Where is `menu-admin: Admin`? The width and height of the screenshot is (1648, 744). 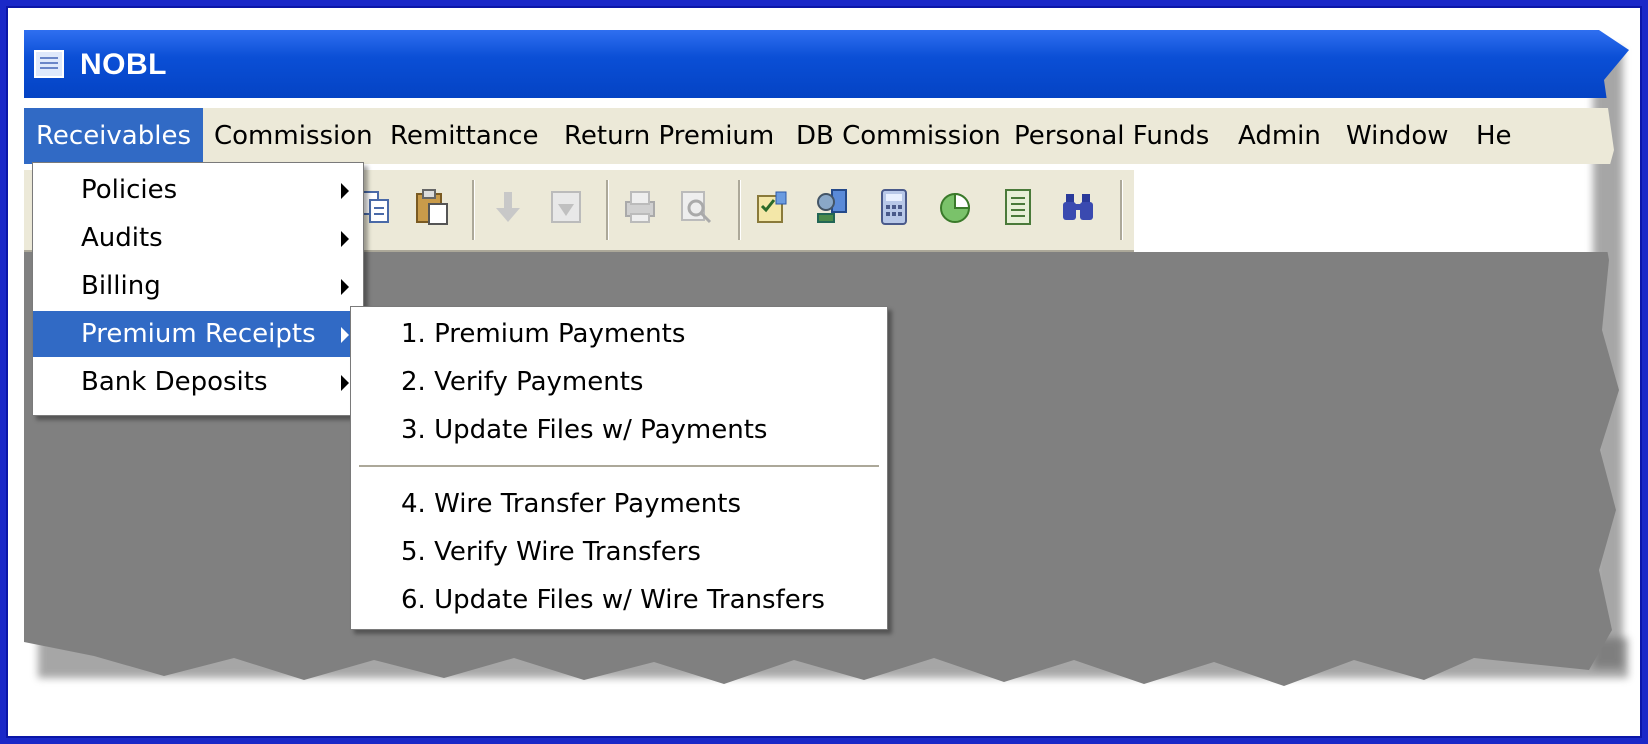 menu-admin: Admin is located at coordinates (1279, 136).